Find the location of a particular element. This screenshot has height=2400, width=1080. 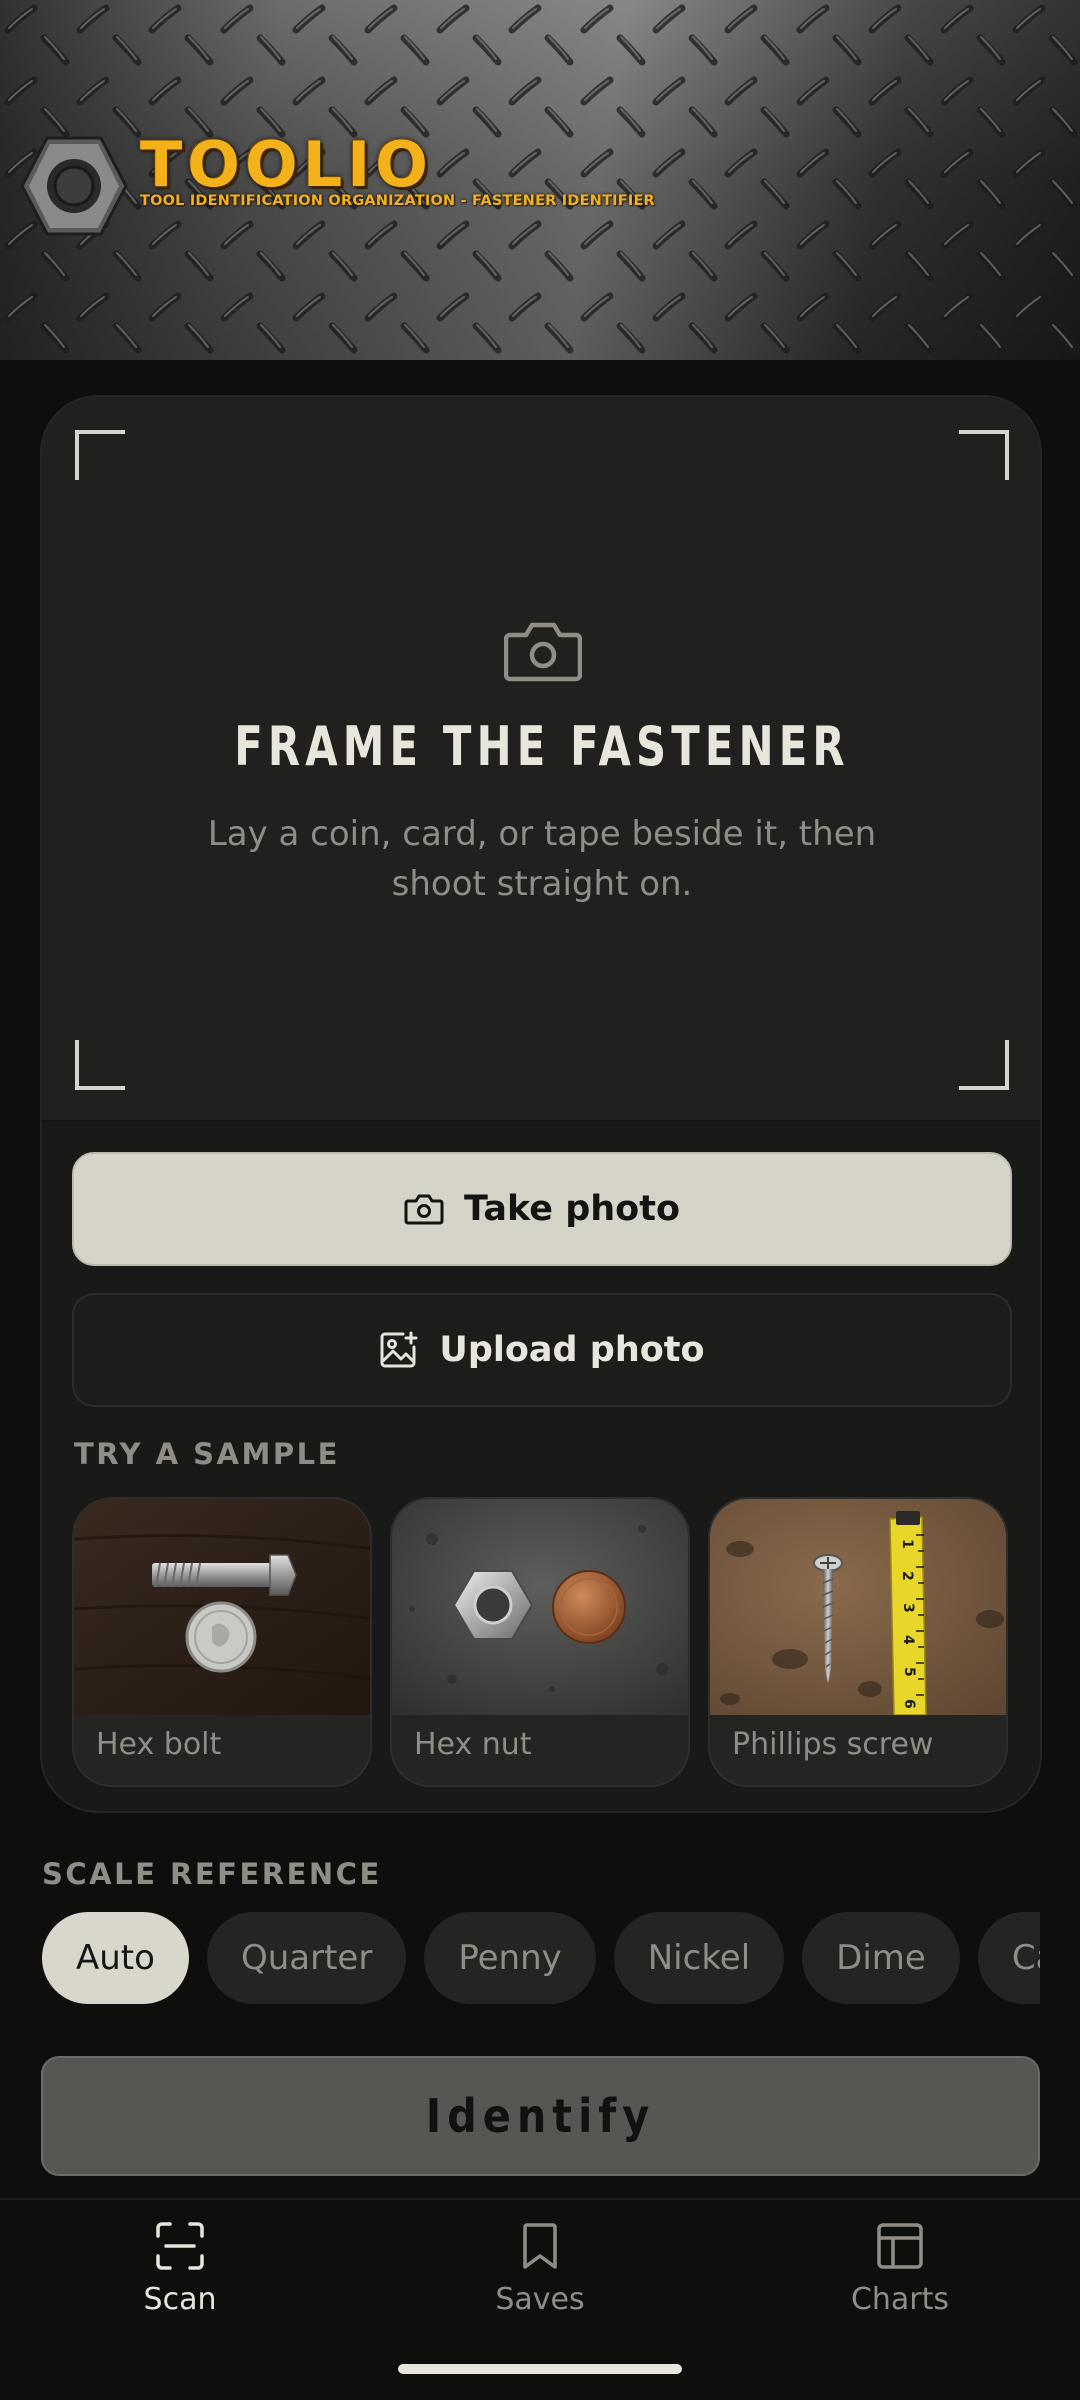

sample-card-hex-bolt: Hex bolt is located at coordinates (222, 1642).